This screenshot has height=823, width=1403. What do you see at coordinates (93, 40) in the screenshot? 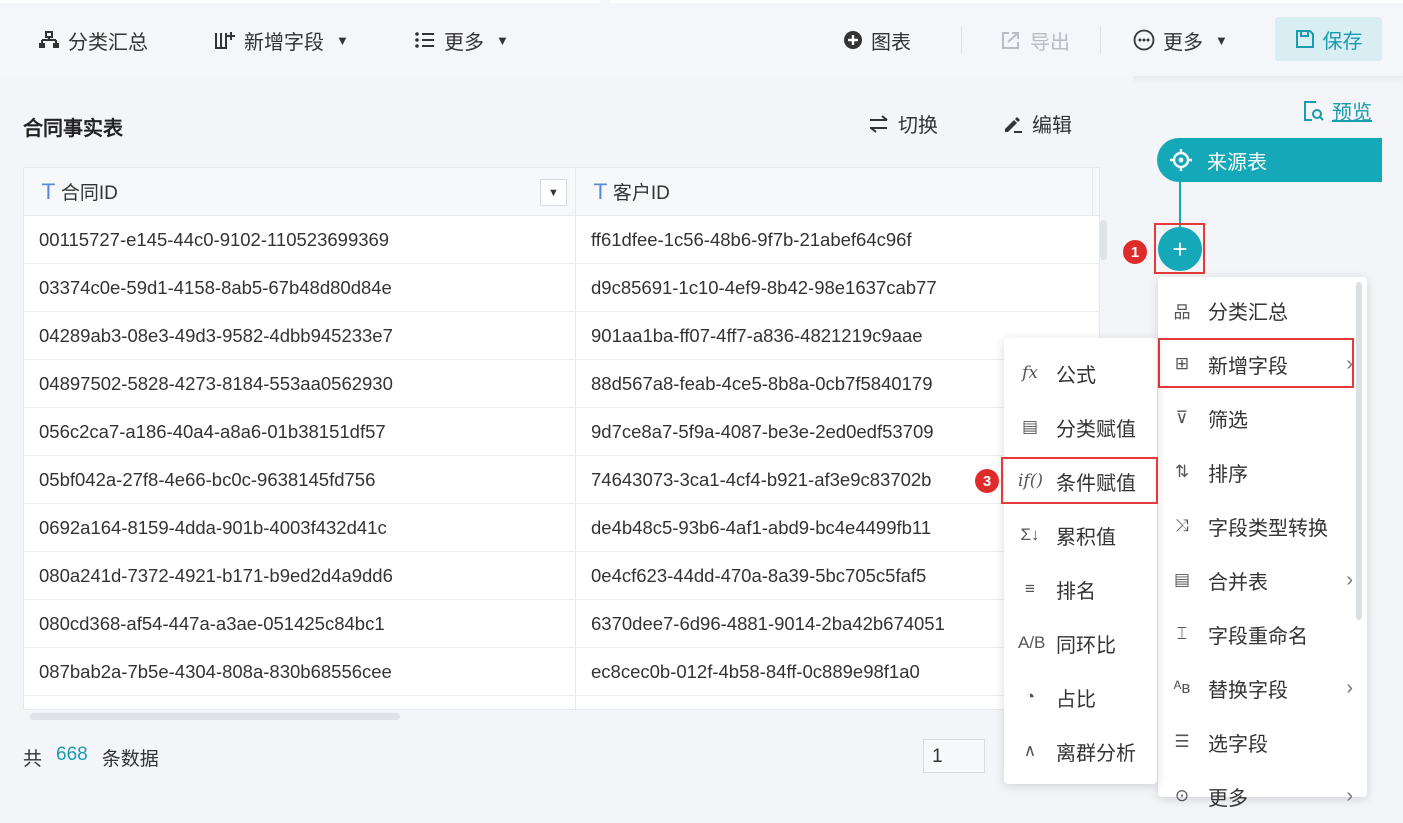
I see `group-summary-button: 分类汇总` at bounding box center [93, 40].